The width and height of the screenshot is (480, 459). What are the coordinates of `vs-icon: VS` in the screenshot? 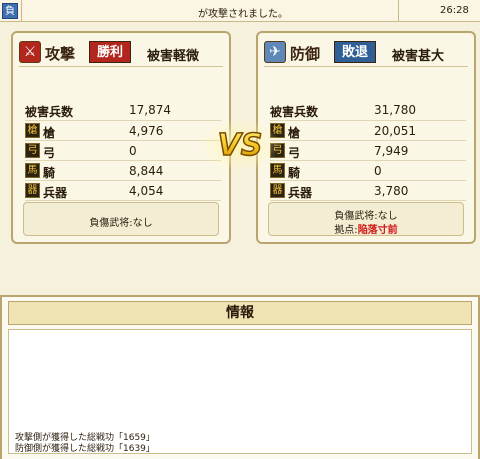 It's located at (240, 145).